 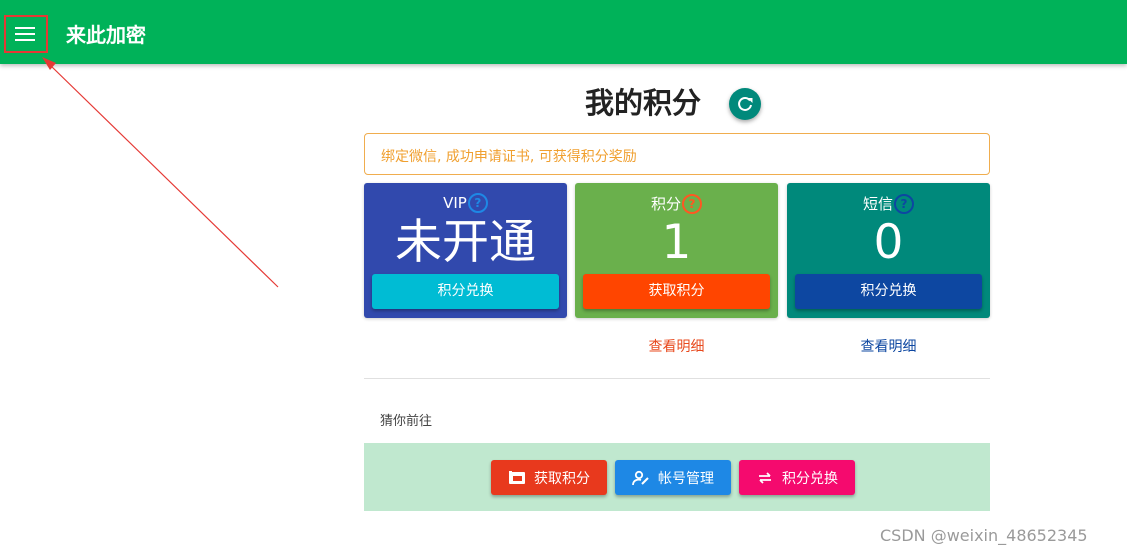 I want to click on app-title: 来此加密, so click(x=106, y=35).